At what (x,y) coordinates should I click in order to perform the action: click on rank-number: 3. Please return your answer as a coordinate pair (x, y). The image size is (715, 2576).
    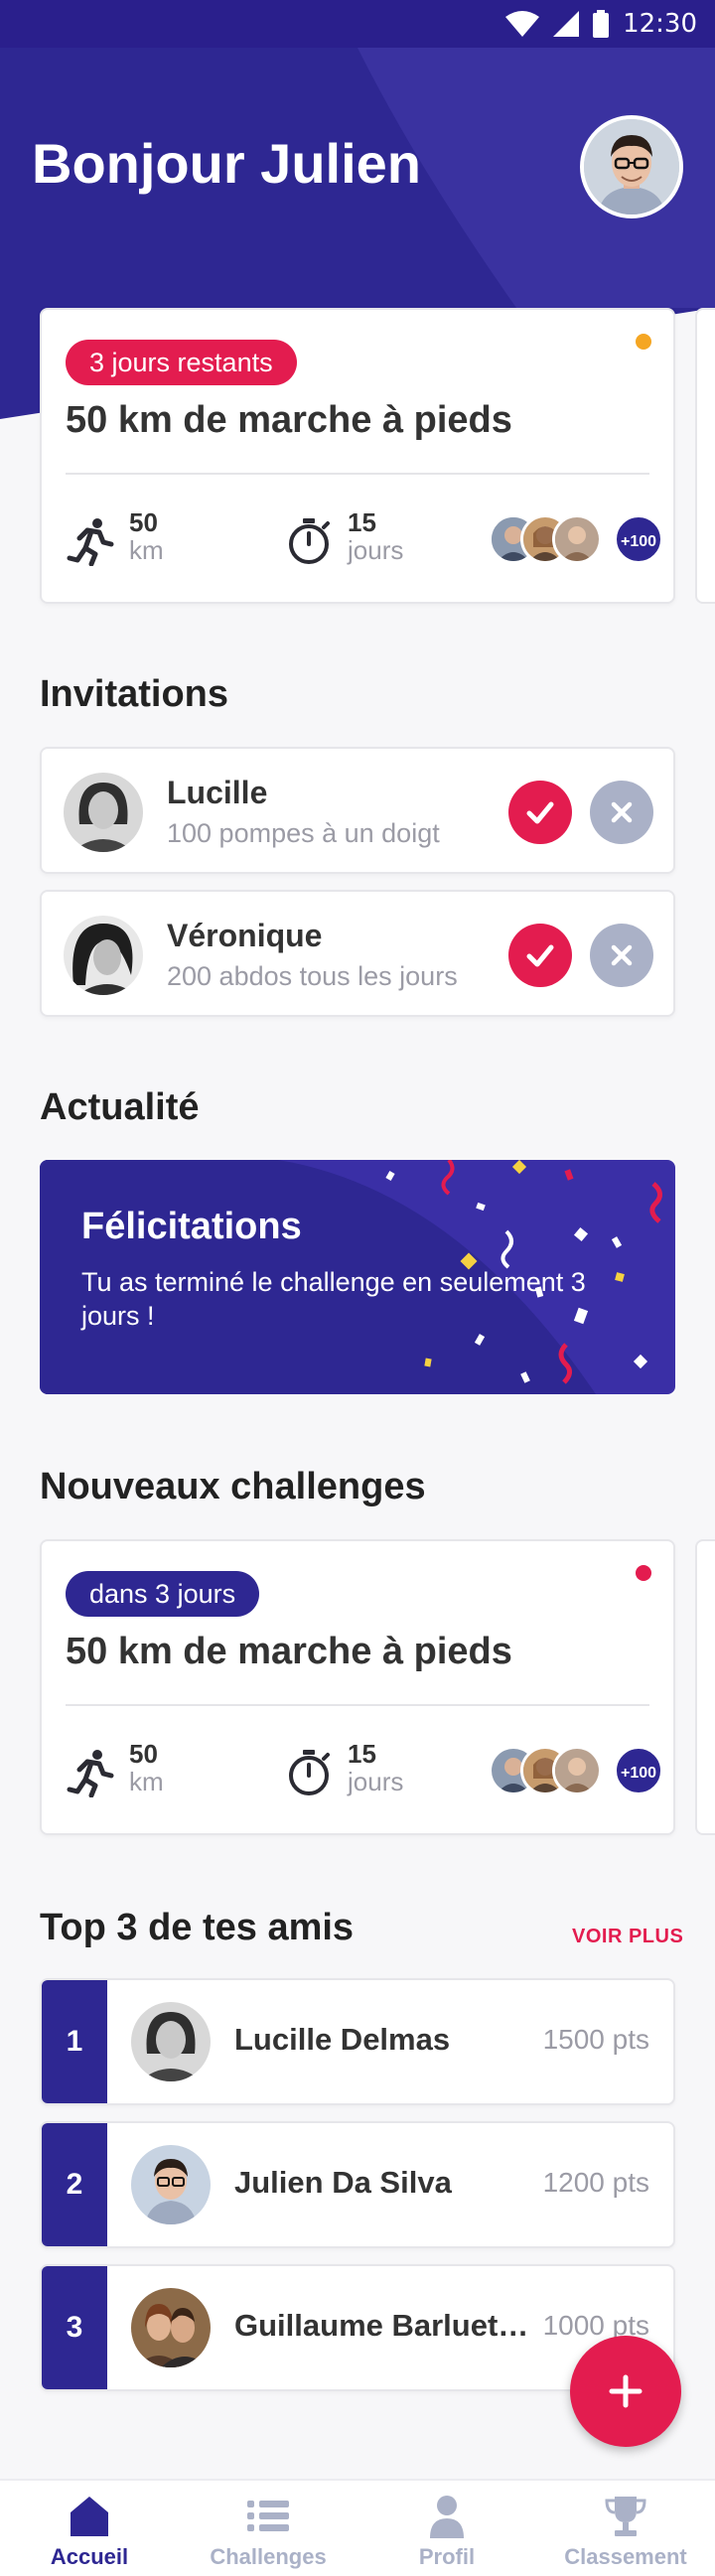
    Looking at the image, I should click on (75, 2327).